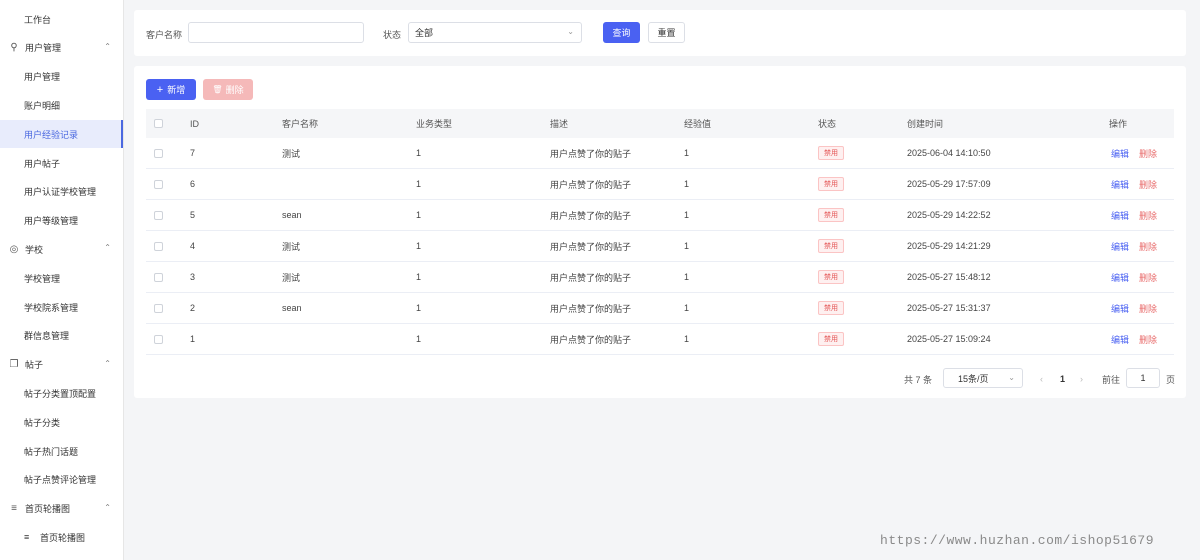 This screenshot has width=1200, height=560. What do you see at coordinates (61, 509) in the screenshot?
I see `sidebar-group-17: ≡ 首页轮播图 ⌃` at bounding box center [61, 509].